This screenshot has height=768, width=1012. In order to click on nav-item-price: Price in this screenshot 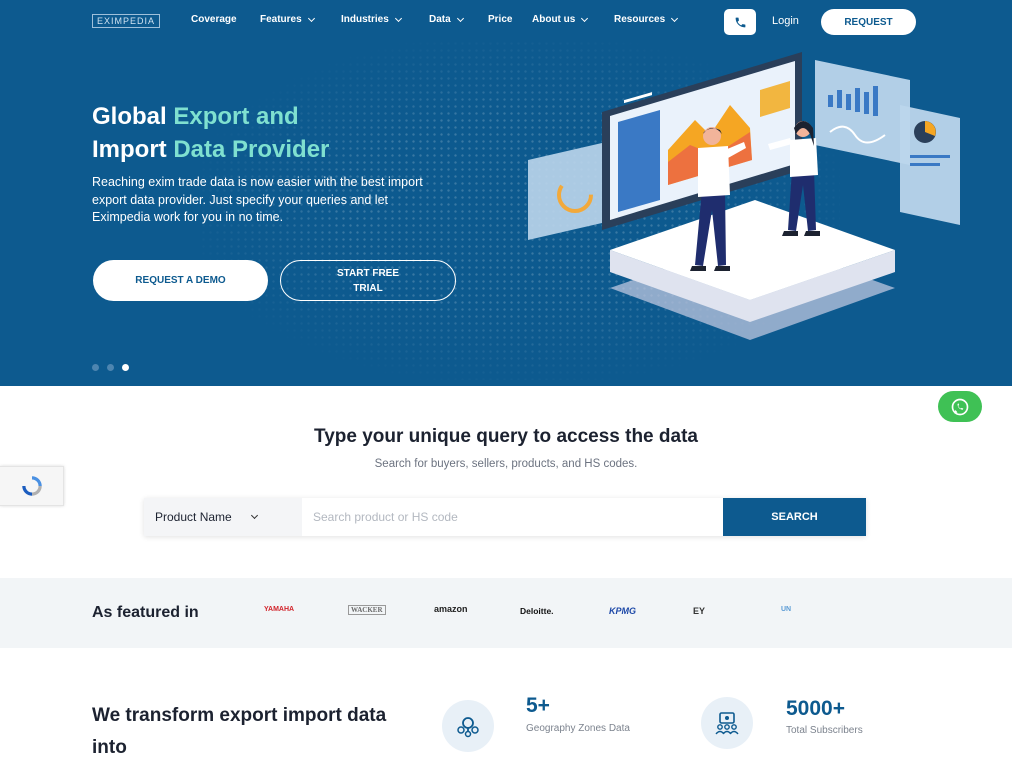, I will do `click(500, 19)`.